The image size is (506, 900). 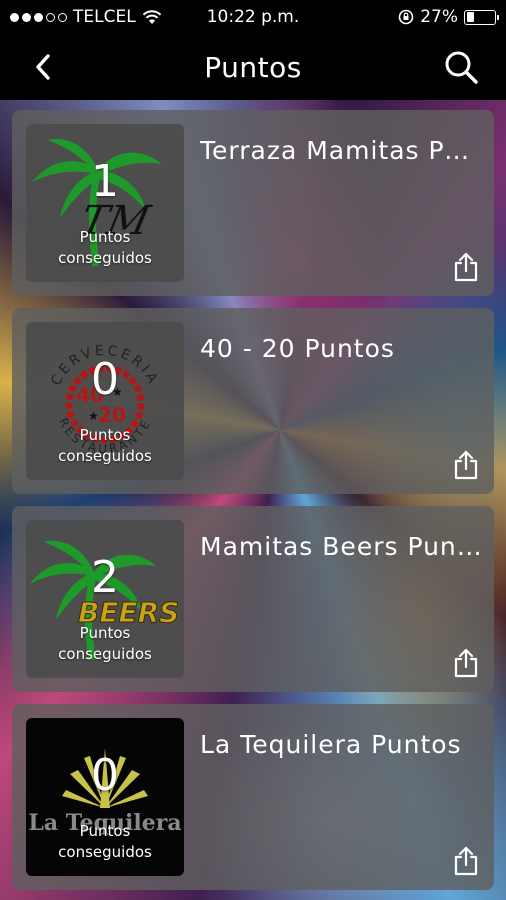 I want to click on battery-group: 27%, so click(x=448, y=17).